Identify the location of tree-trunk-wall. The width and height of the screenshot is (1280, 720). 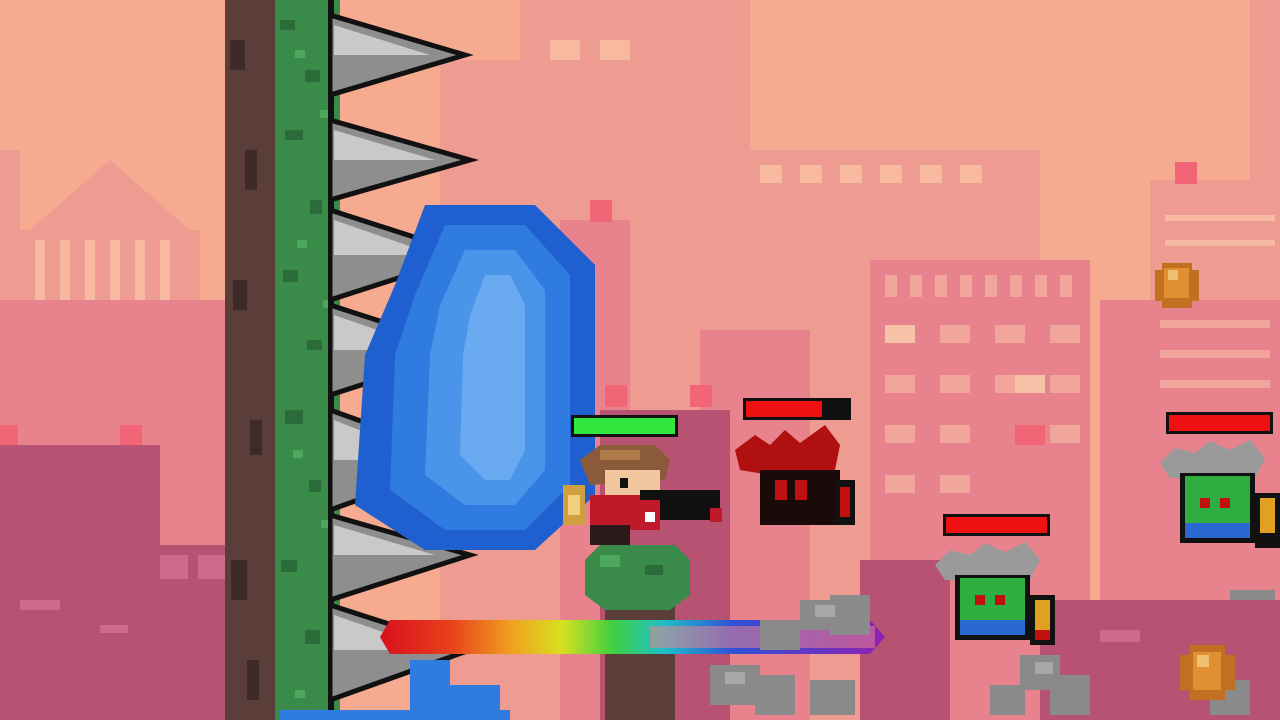
(282, 360).